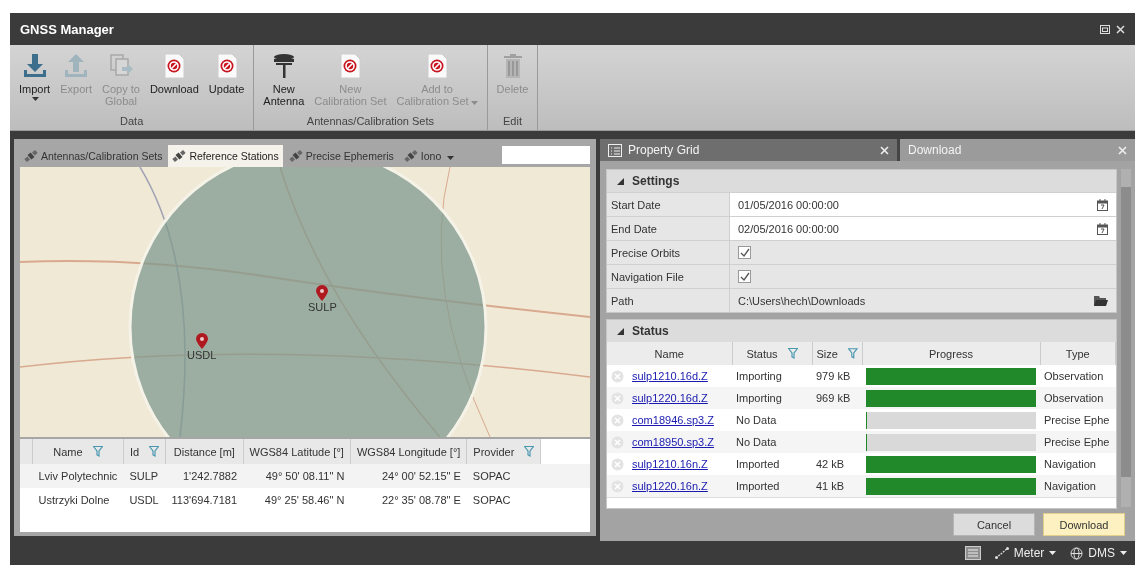 The image size is (1135, 565). What do you see at coordinates (120, 66) in the screenshot?
I see `copy-icon` at bounding box center [120, 66].